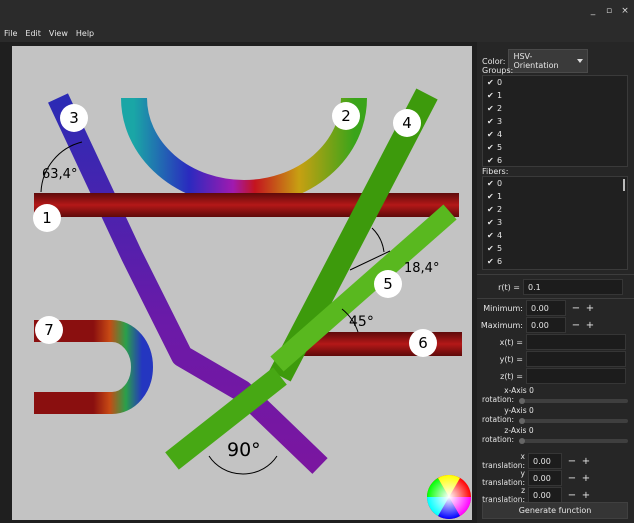  What do you see at coordinates (500, 209) in the screenshot?
I see `fiber-label: 2` at bounding box center [500, 209].